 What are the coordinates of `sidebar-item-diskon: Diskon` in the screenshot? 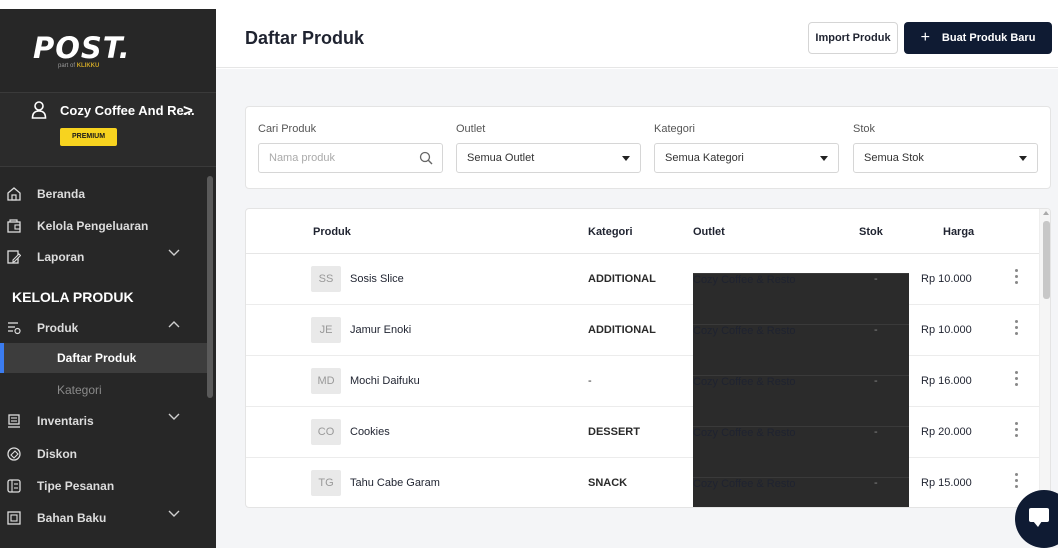 It's located at (103, 454).